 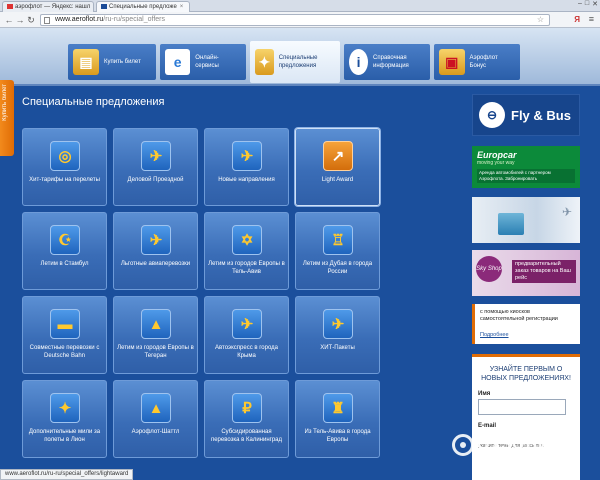 What do you see at coordinates (580, 5) in the screenshot?
I see `minimize-icon: –` at bounding box center [580, 5].